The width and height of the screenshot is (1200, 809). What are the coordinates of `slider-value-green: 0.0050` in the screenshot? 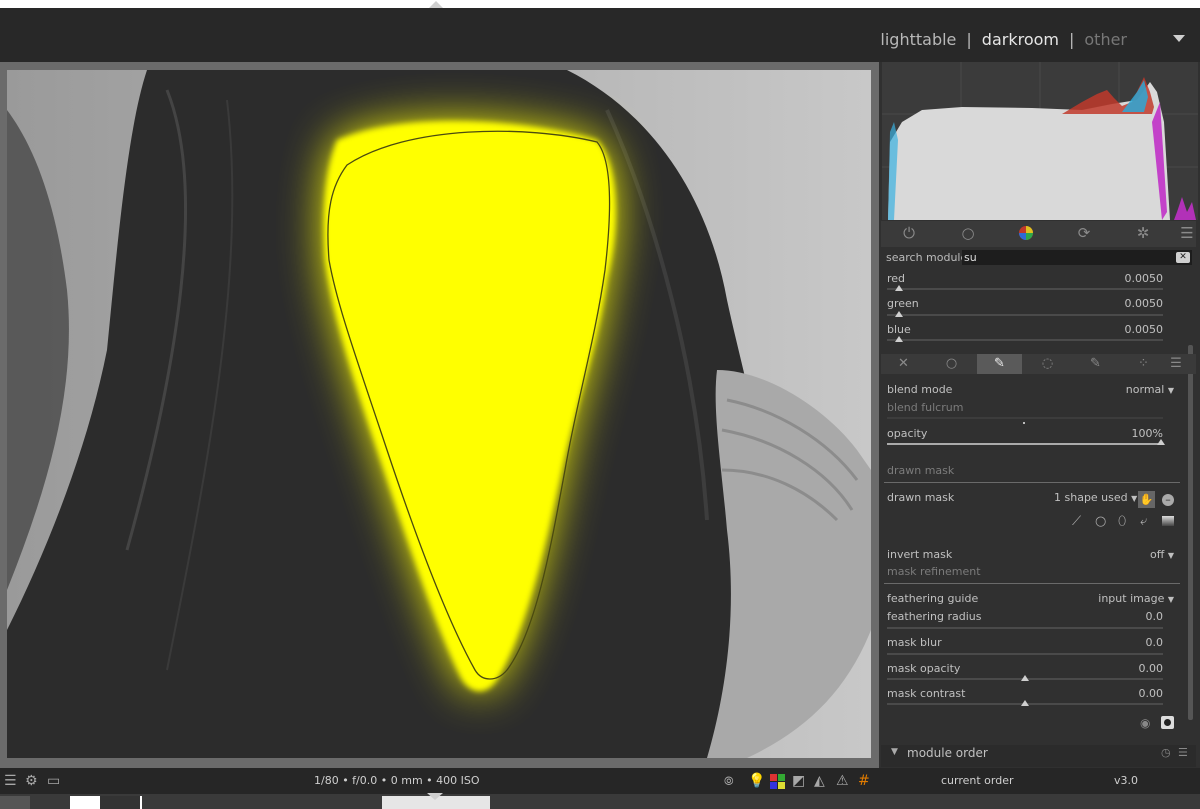 It's located at (1144, 303).